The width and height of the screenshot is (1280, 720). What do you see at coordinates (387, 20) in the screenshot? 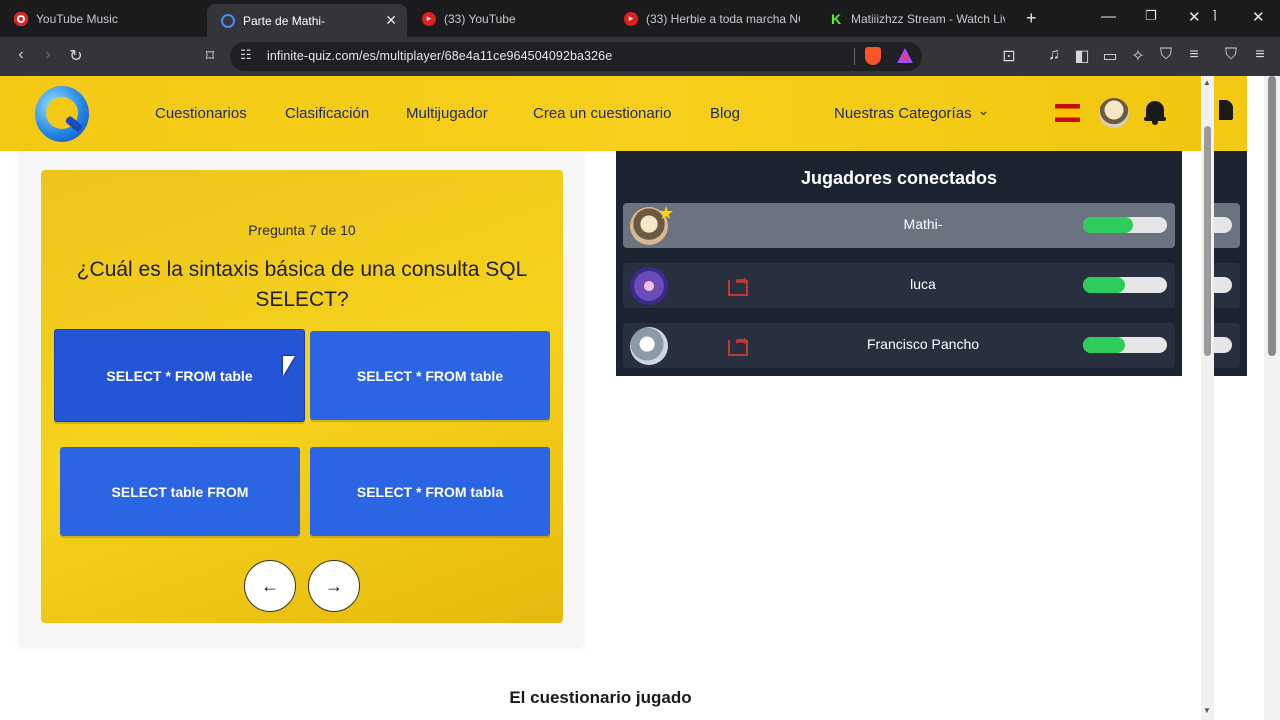
I see `close-tab-icon: ✕` at bounding box center [387, 20].